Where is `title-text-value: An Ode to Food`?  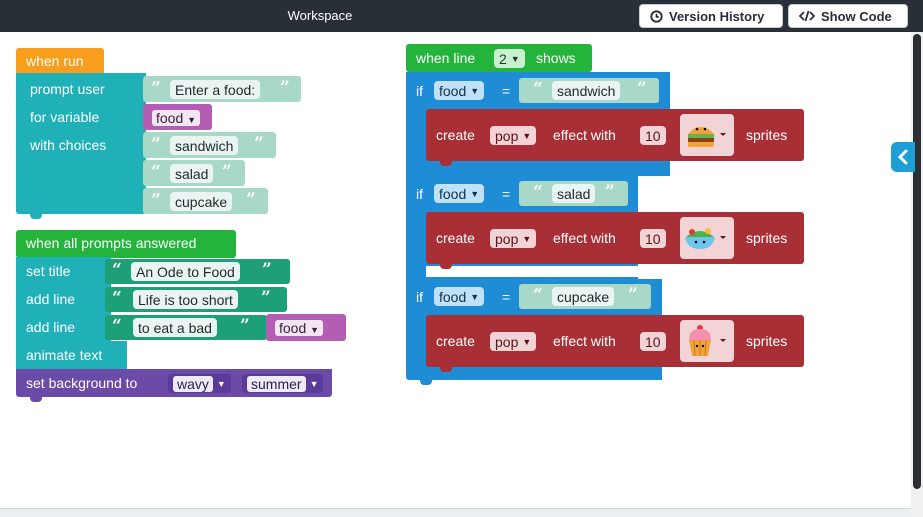 title-text-value: An Ode to Food is located at coordinates (185, 271).